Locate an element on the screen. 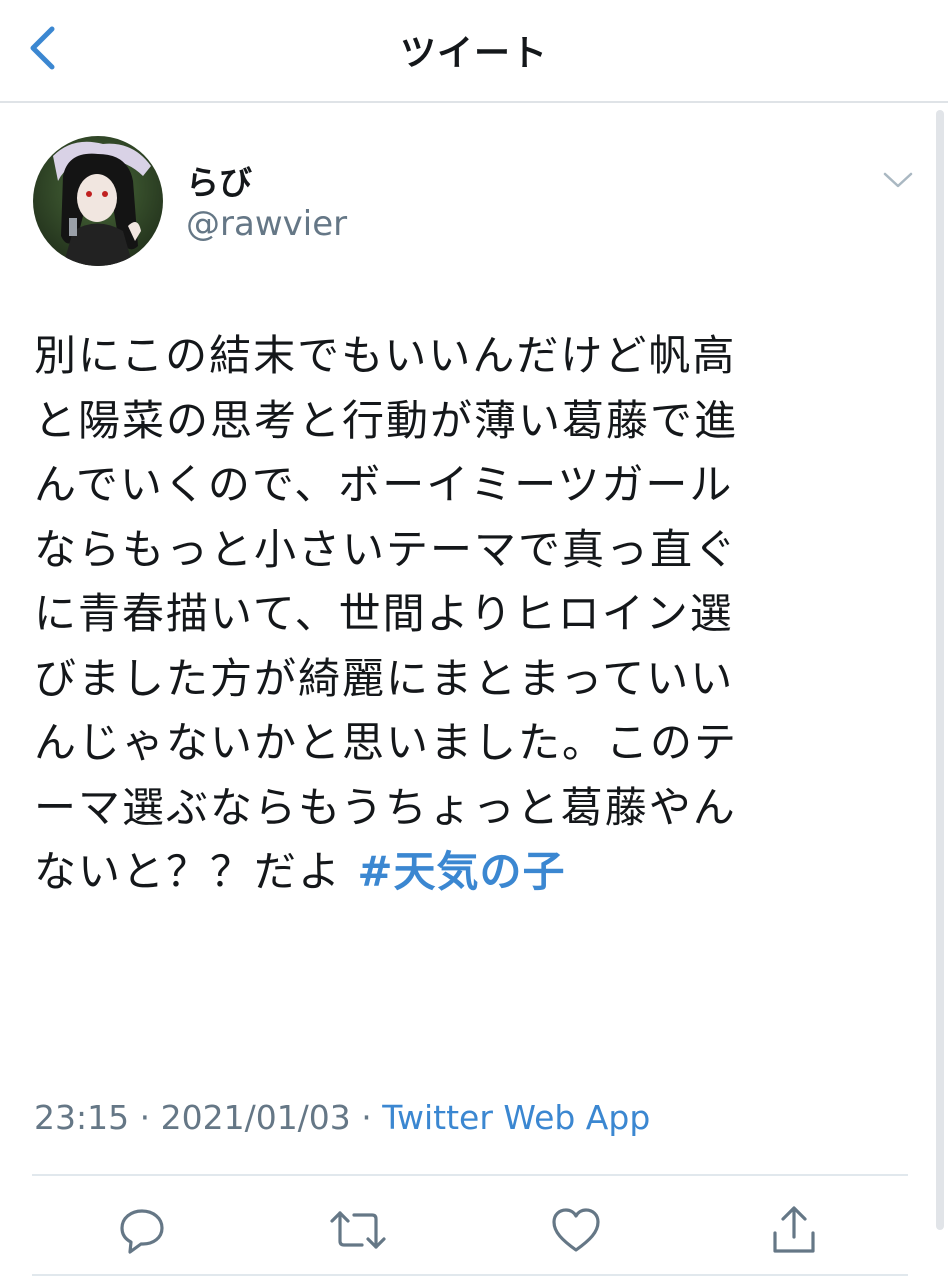 Image resolution: width=948 pixels, height=1280 pixels. retweet-icon is located at coordinates (358, 1230).